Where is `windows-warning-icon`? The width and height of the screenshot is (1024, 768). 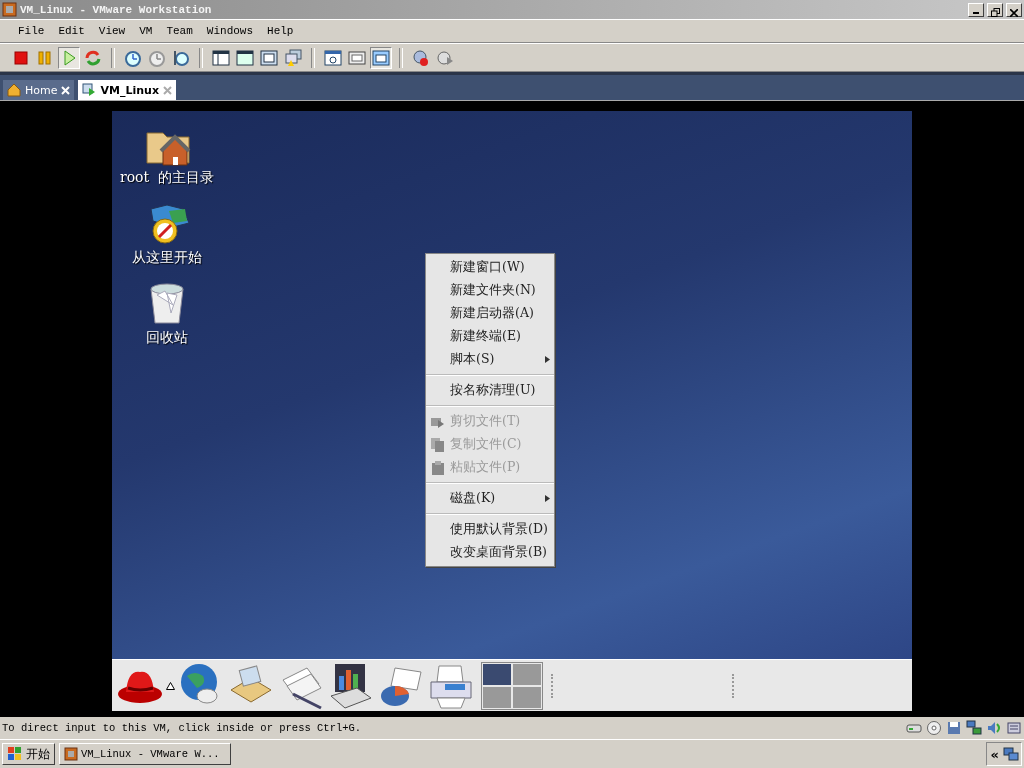
windows-warning-icon is located at coordinates (293, 57).